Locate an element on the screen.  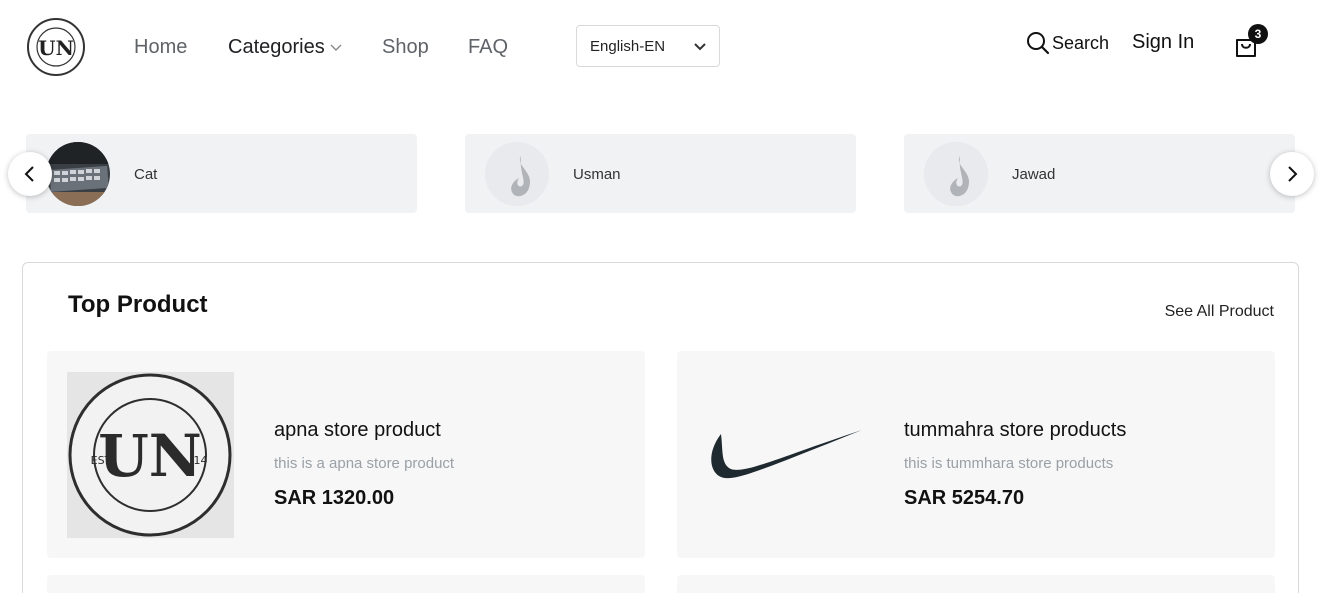
search-button: Search is located at coordinates (1067, 43).